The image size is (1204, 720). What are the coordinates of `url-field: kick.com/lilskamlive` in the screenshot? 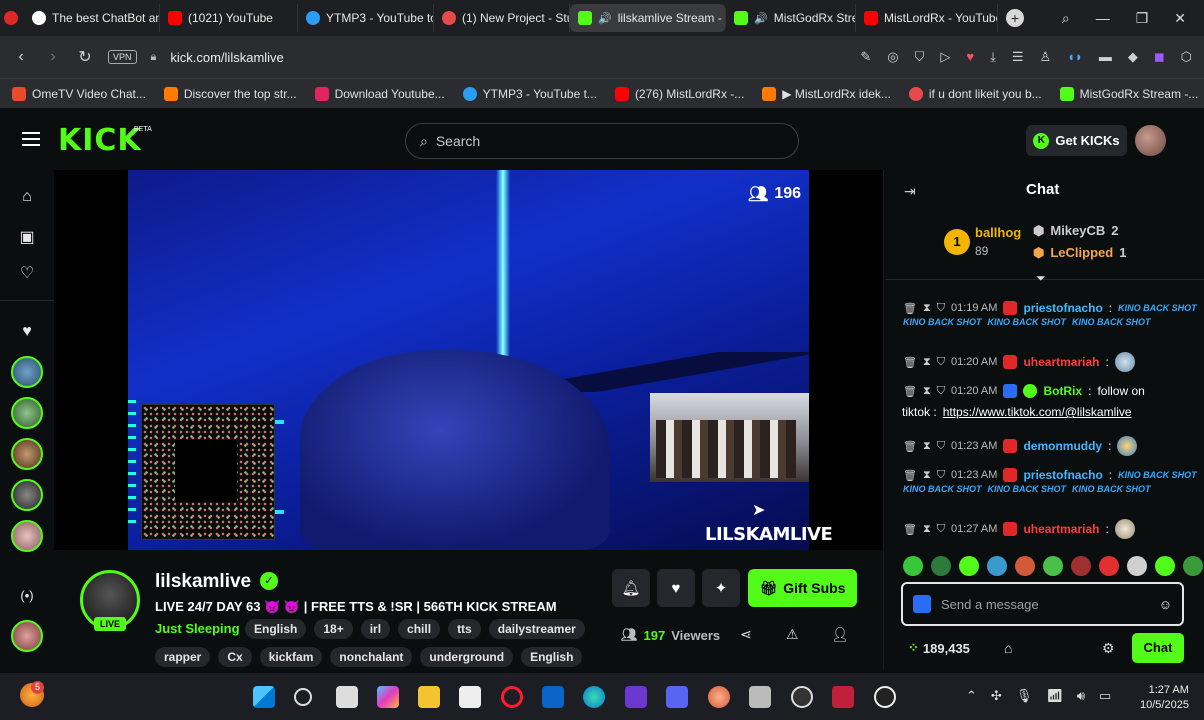 It's located at (226, 57).